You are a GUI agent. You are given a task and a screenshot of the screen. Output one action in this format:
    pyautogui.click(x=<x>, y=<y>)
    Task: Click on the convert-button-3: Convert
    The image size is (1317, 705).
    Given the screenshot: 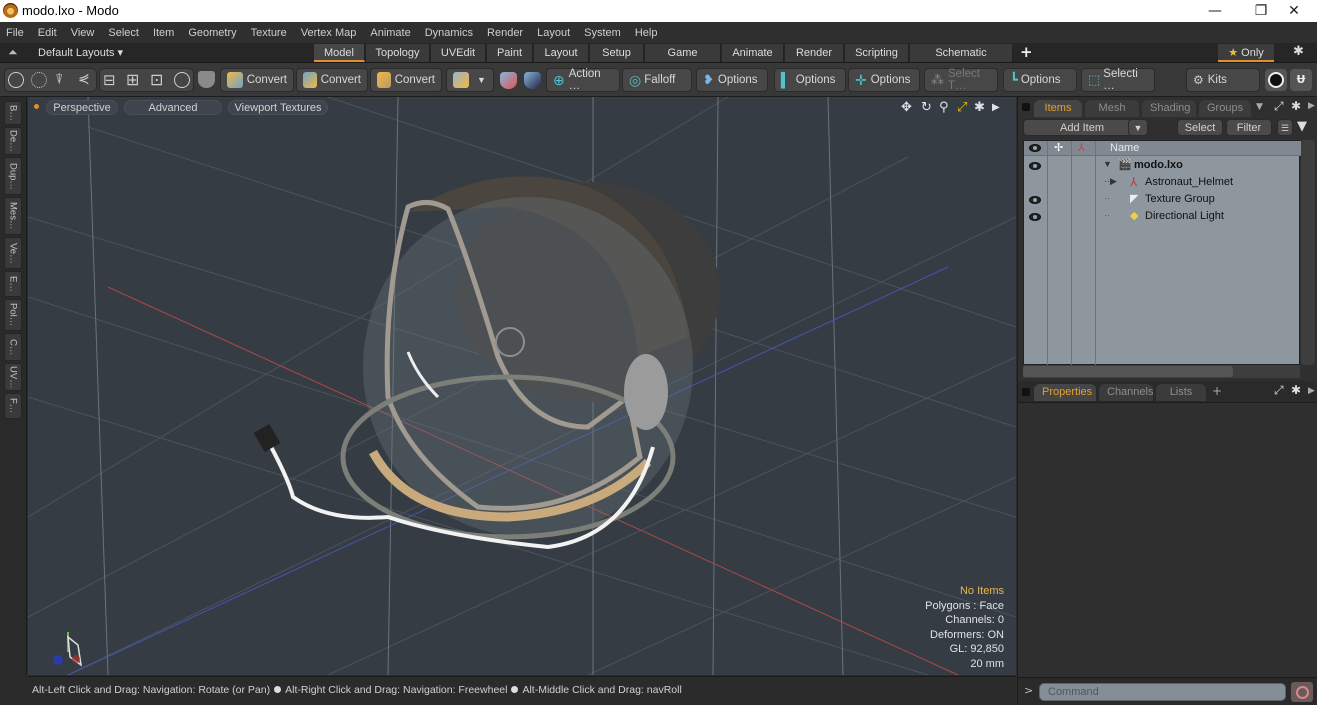 What is the action you would take?
    pyautogui.click(x=406, y=80)
    